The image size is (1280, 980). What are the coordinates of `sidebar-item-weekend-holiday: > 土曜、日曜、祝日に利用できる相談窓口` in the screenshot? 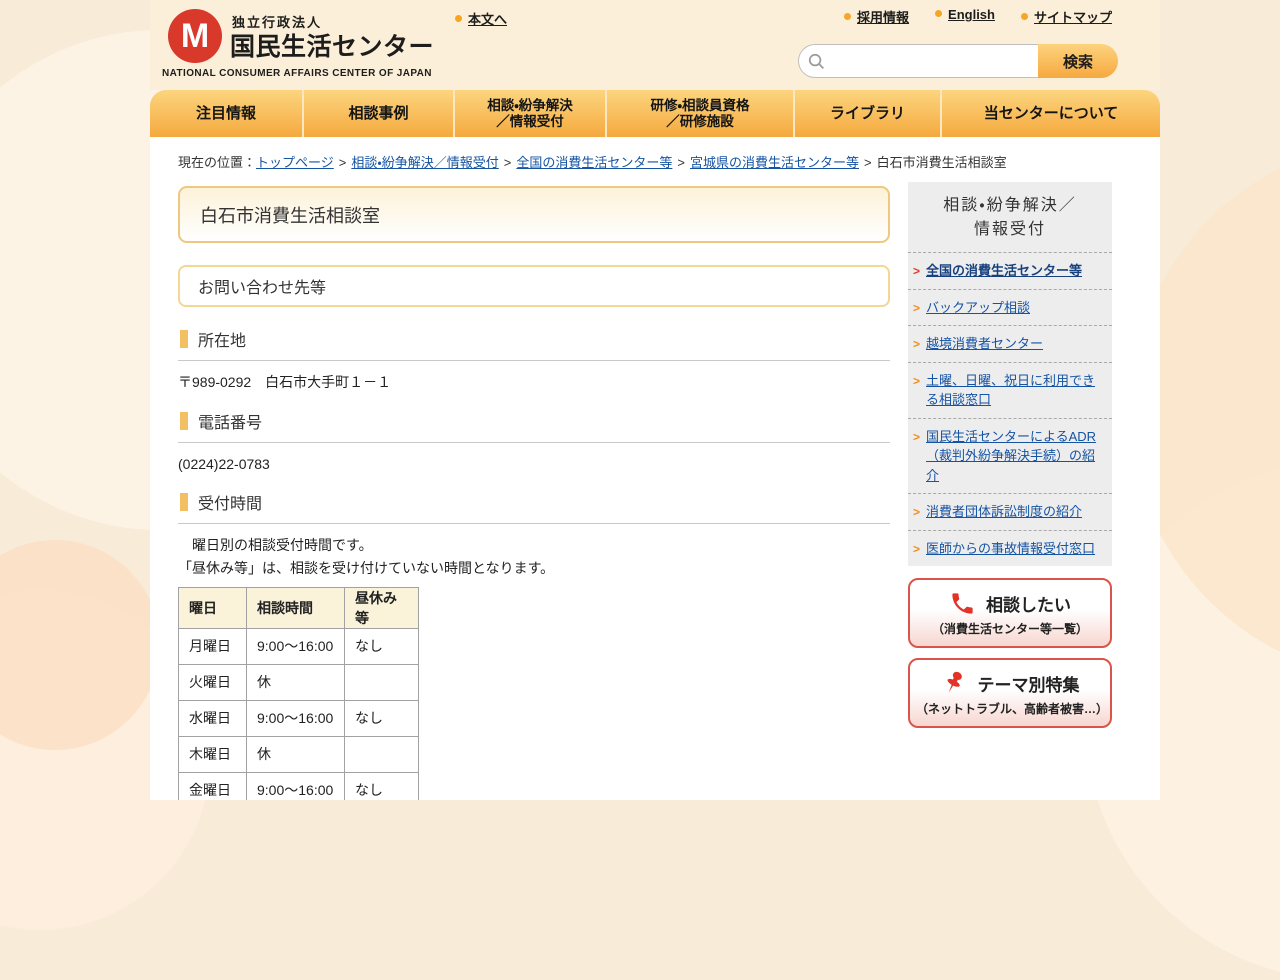 It's located at (1010, 389).